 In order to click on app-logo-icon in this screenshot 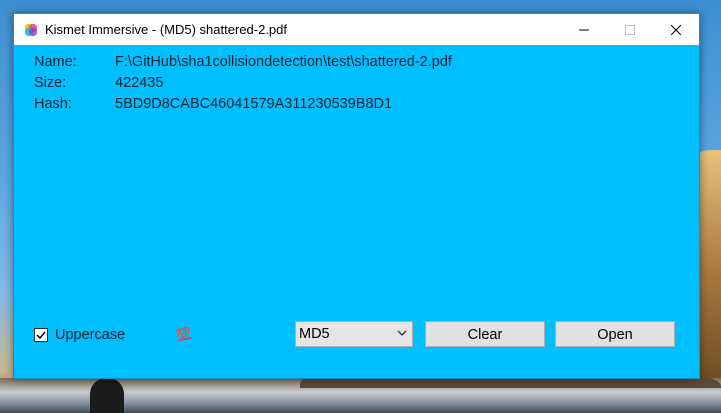, I will do `click(31, 30)`.